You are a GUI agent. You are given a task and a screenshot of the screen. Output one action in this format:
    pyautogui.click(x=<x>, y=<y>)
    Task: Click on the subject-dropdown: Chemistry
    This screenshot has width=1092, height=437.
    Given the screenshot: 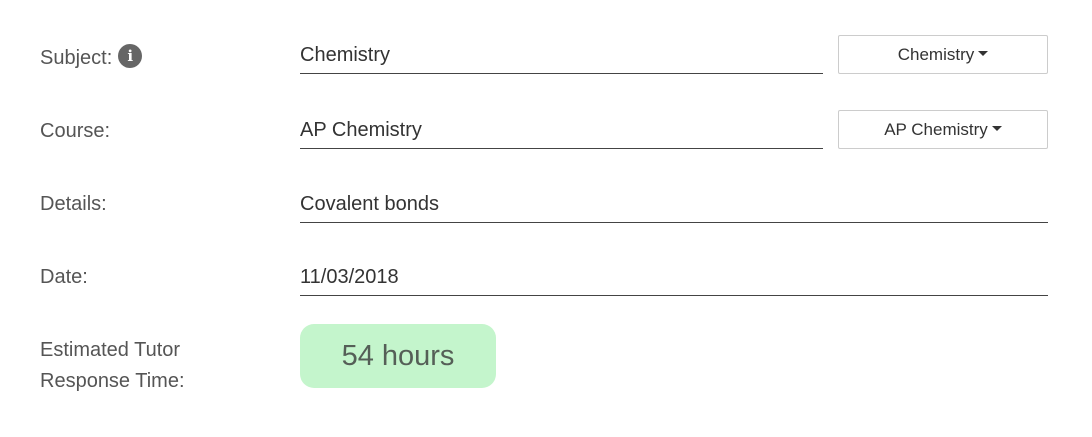 What is the action you would take?
    pyautogui.click(x=943, y=54)
    